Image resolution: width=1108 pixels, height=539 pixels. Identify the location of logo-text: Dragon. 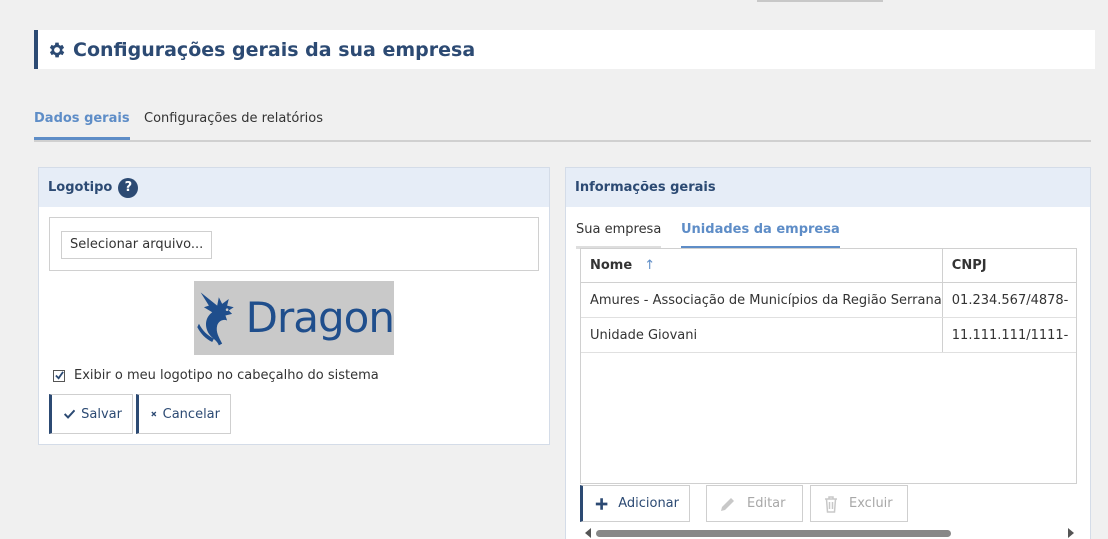
(320, 317).